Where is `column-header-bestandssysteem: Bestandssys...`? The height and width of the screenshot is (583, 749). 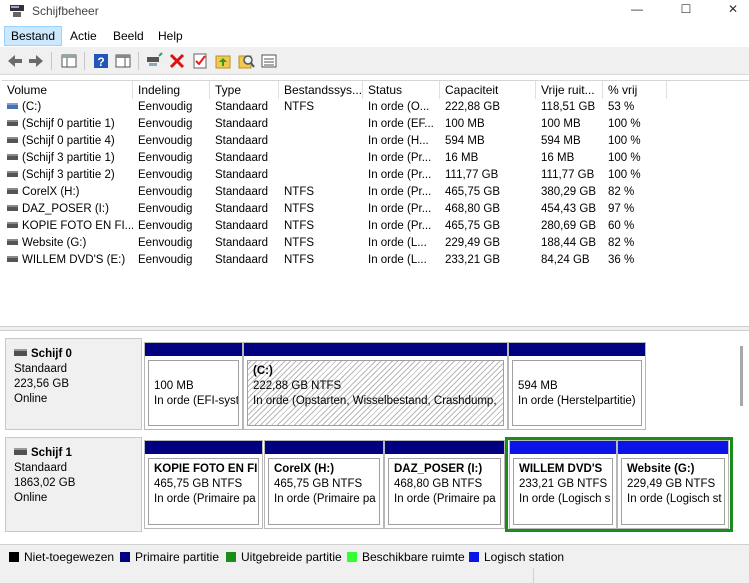 column-header-bestandssysteem: Bestandssys... is located at coordinates (321, 90).